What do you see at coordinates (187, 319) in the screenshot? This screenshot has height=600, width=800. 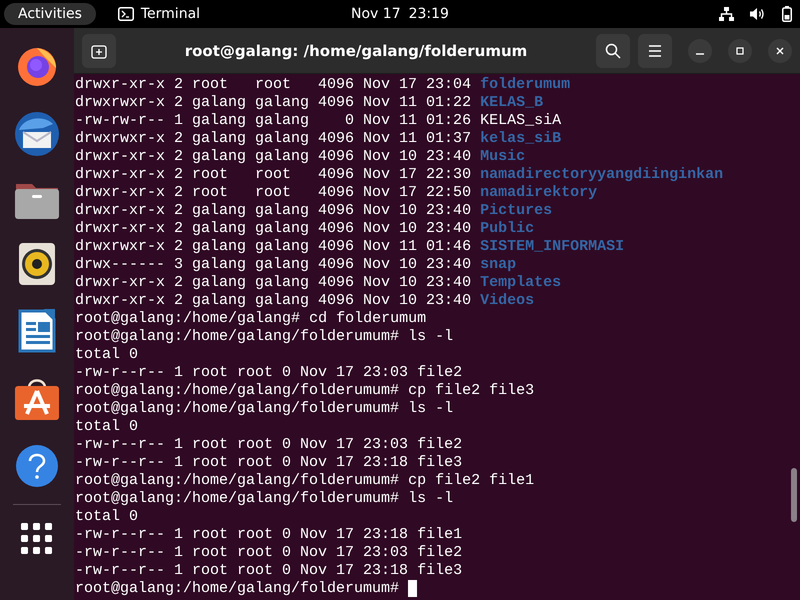 I see `shell-prompt: root@galang:/home/galang#` at bounding box center [187, 319].